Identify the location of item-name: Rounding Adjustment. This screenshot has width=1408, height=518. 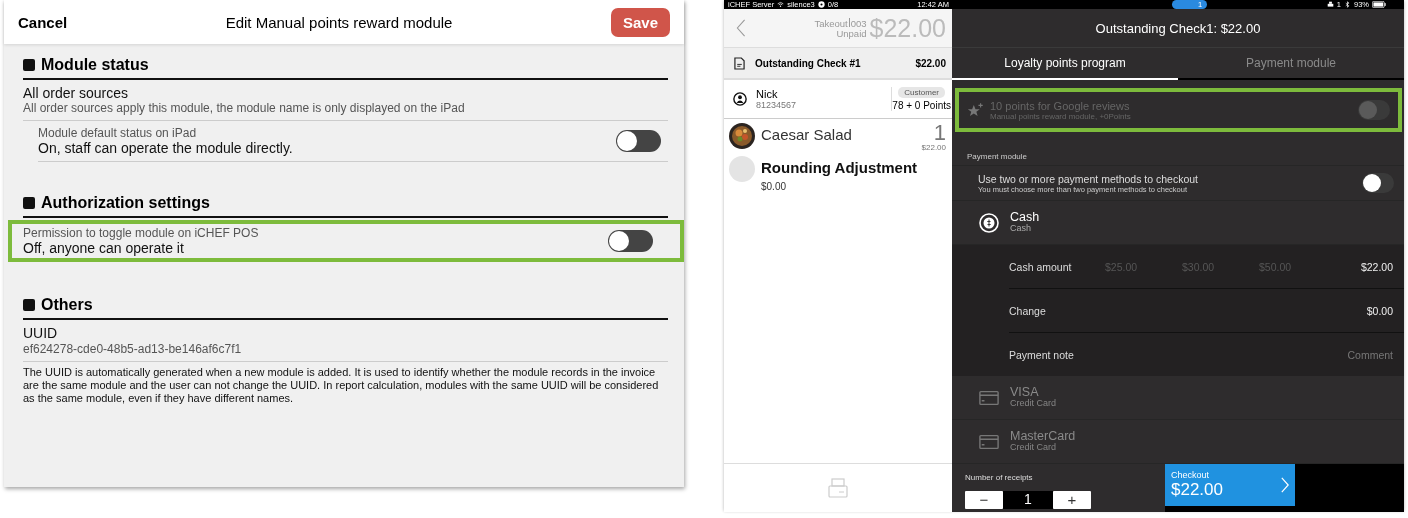
(840, 167).